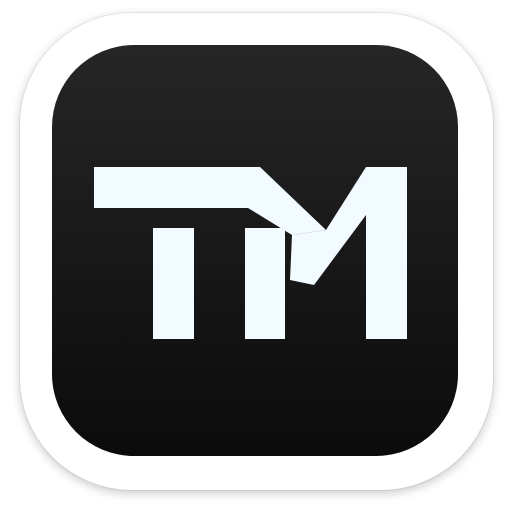  What do you see at coordinates (173, 283) in the screenshot?
I see `t-stem` at bounding box center [173, 283].